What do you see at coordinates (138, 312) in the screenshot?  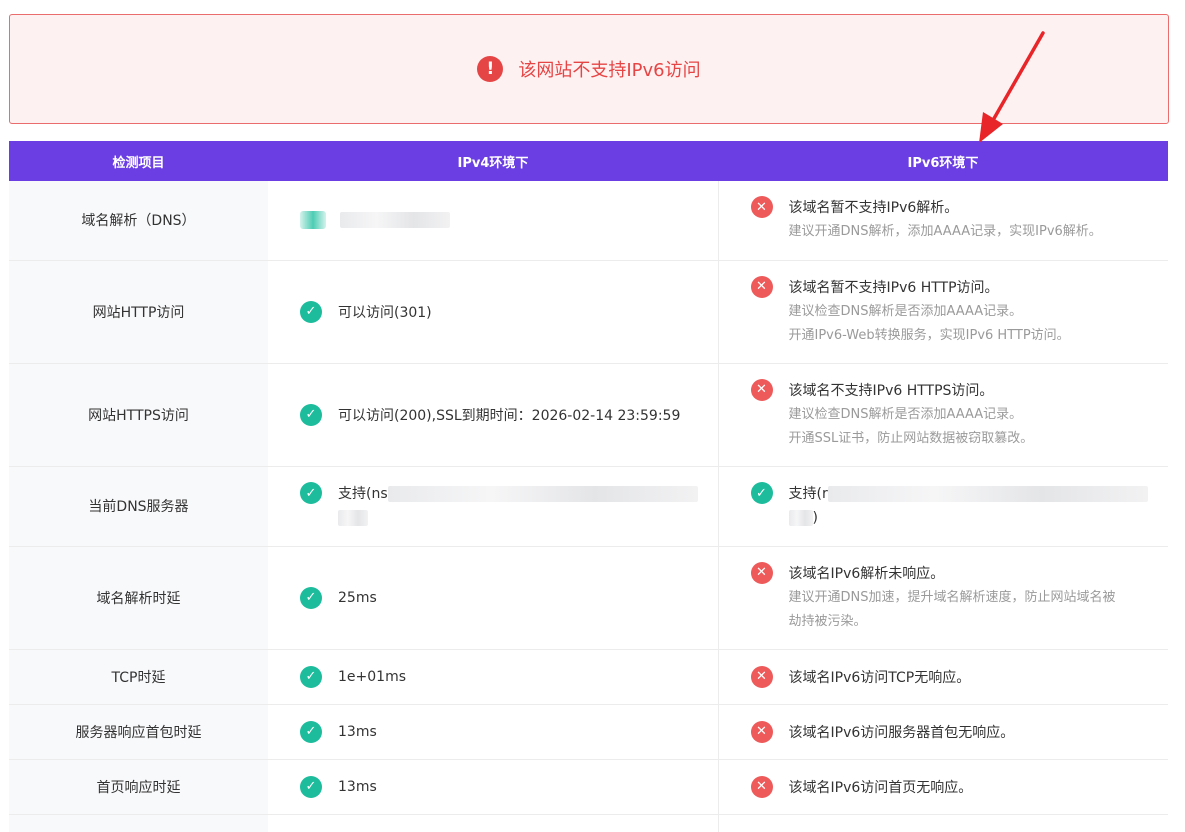 I see `row-item-label: 网站HTTP访问` at bounding box center [138, 312].